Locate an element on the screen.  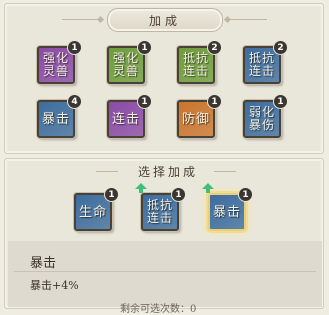
owned-bonus-tile-label: 防御 is located at coordinates (195, 119).